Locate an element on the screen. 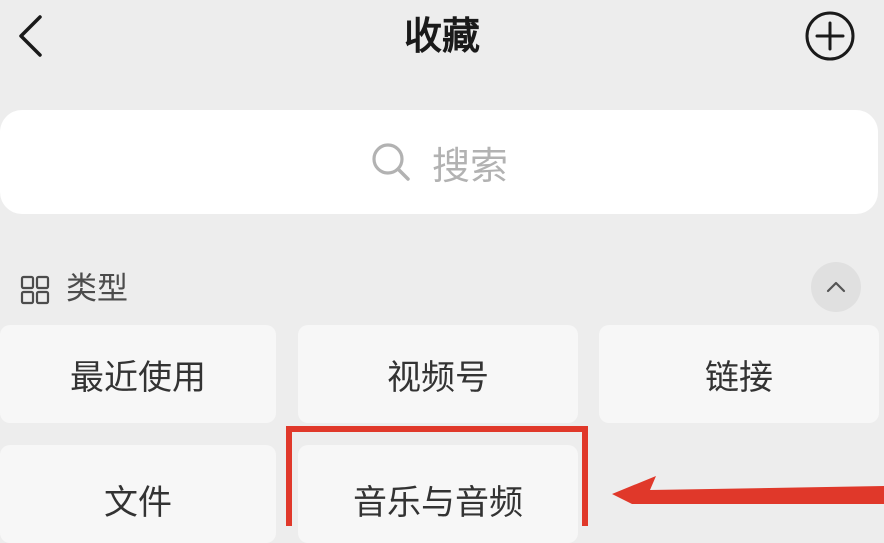 The height and width of the screenshot is (543, 884). category-section-header: 类型 is located at coordinates (442, 289).